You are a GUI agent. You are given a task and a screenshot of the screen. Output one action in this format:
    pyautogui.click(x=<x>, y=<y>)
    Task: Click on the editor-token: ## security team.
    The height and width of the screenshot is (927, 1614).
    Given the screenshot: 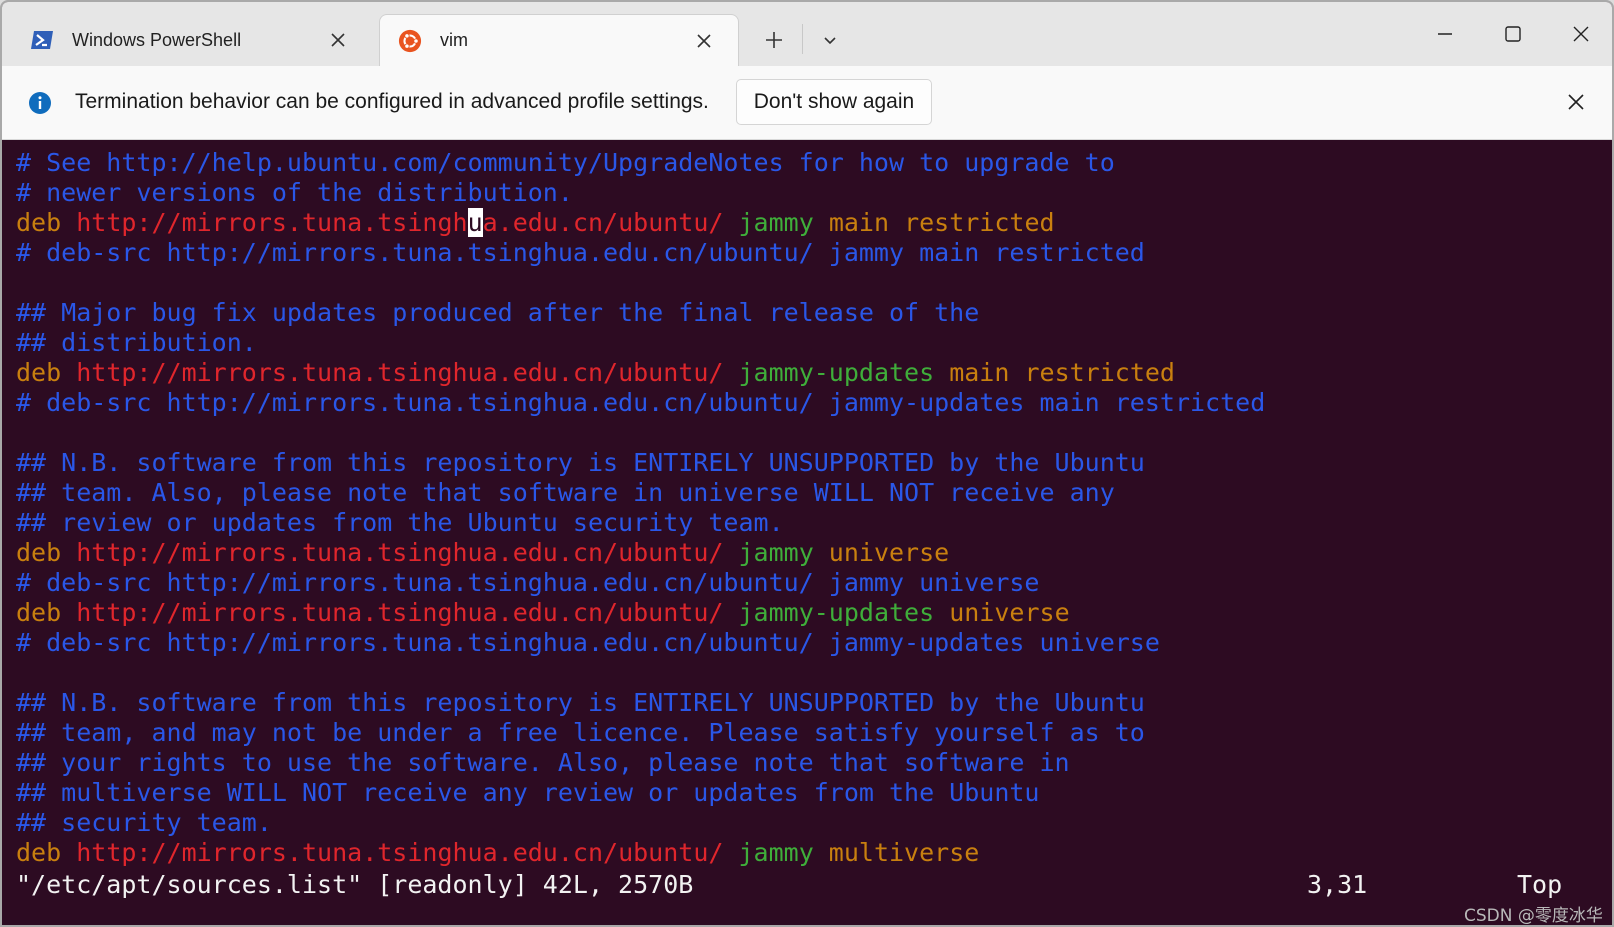 What is the action you would take?
    pyautogui.click(x=144, y=822)
    